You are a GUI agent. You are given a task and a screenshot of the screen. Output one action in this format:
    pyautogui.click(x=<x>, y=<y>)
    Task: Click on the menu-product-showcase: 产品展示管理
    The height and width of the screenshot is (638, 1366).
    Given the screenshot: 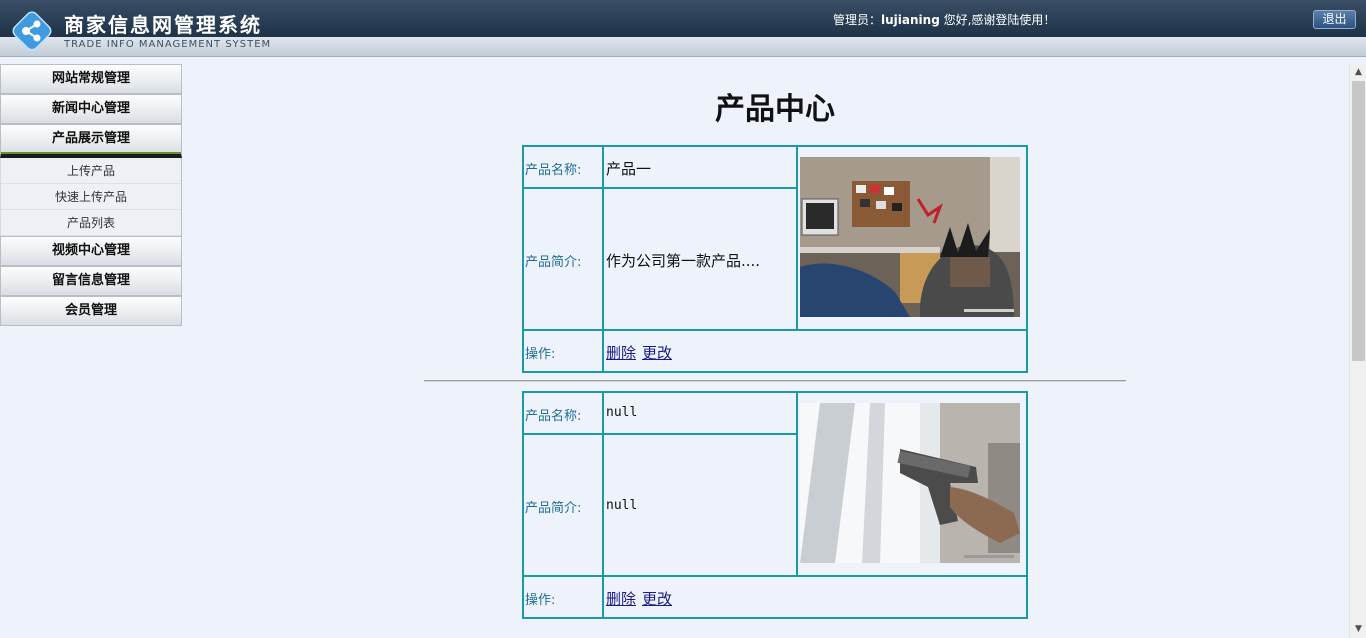 What is the action you would take?
    pyautogui.click(x=91, y=141)
    